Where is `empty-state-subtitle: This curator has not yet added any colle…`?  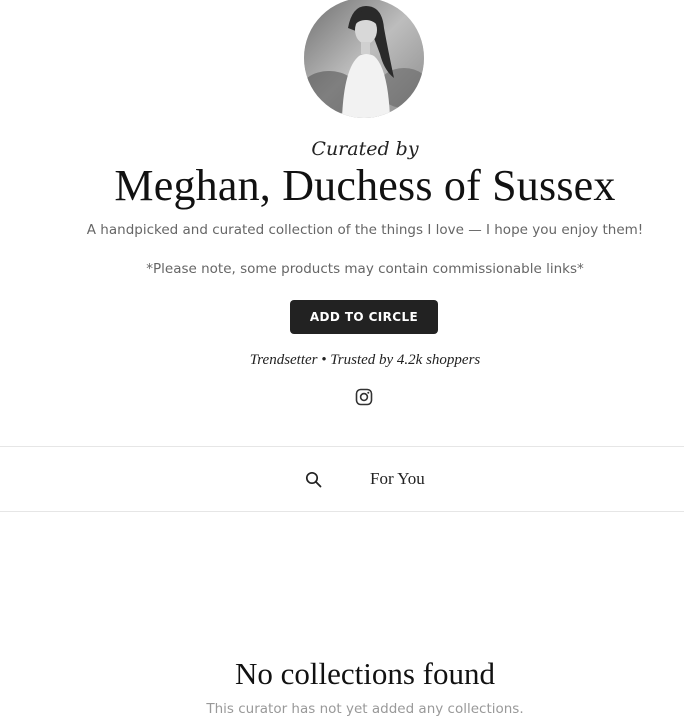 empty-state-subtitle: This curator has not yet added any colle… is located at coordinates (365, 709).